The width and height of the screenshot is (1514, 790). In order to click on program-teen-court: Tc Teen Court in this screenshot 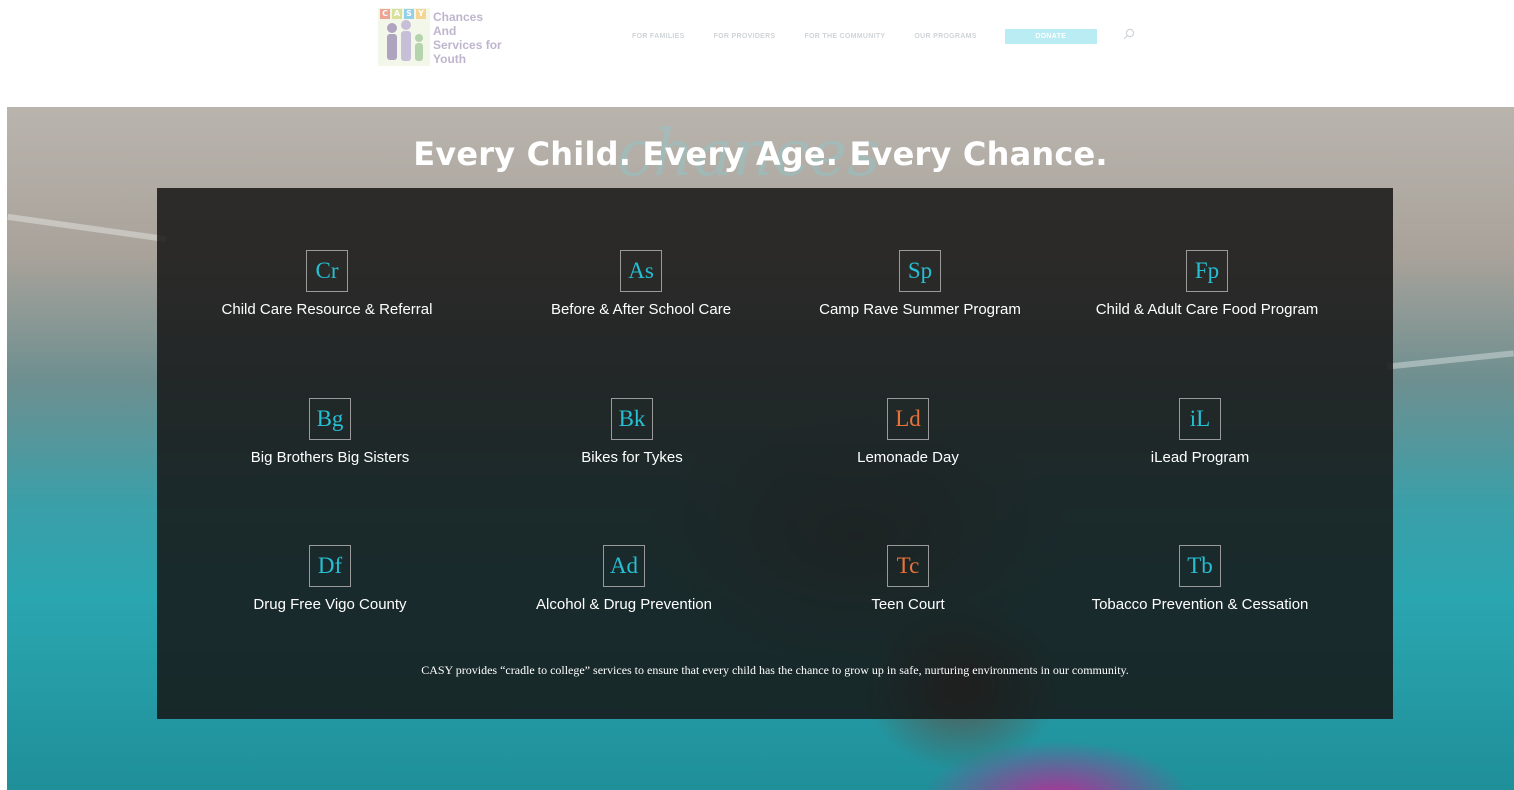, I will do `click(908, 579)`.